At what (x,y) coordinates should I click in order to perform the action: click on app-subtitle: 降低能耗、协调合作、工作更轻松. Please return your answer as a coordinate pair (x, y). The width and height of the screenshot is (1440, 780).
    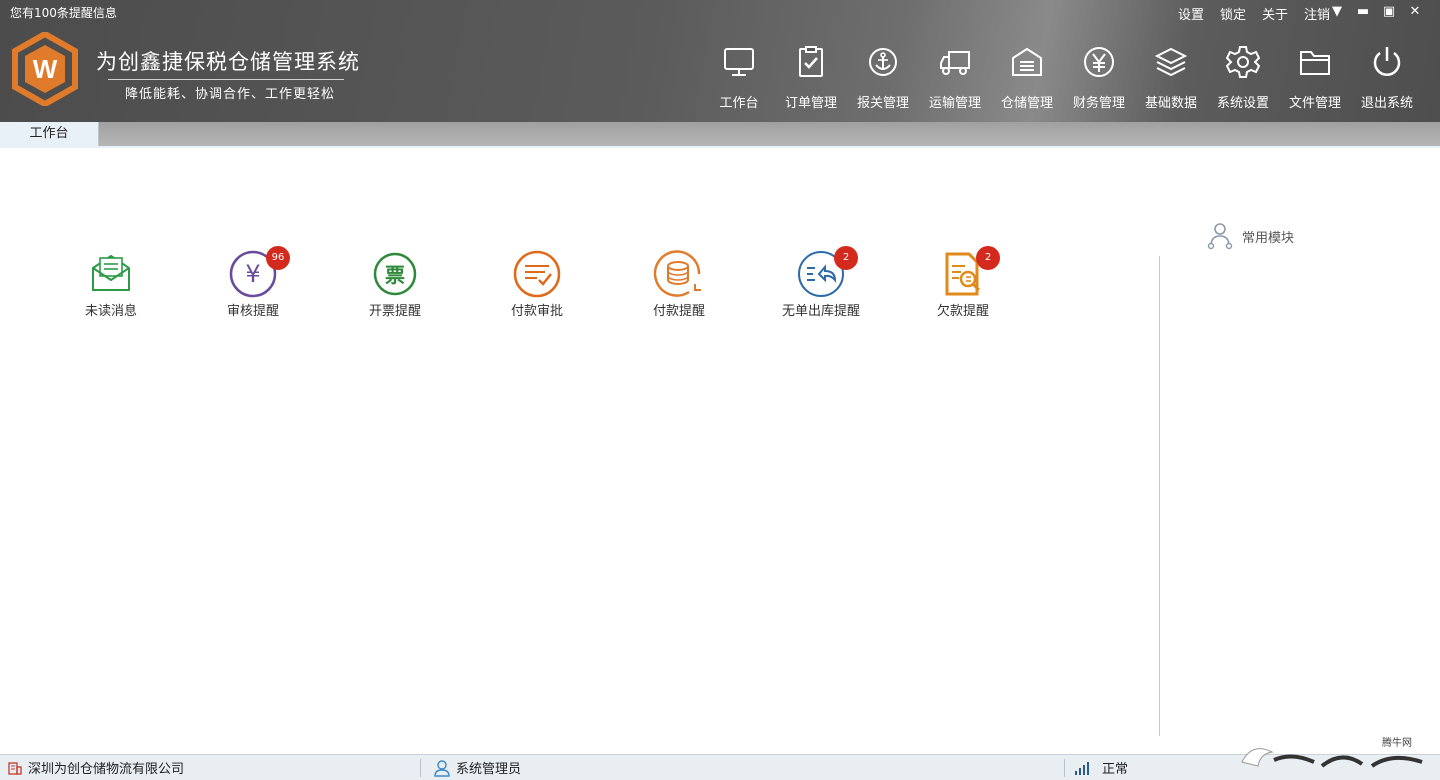
    Looking at the image, I should click on (230, 94).